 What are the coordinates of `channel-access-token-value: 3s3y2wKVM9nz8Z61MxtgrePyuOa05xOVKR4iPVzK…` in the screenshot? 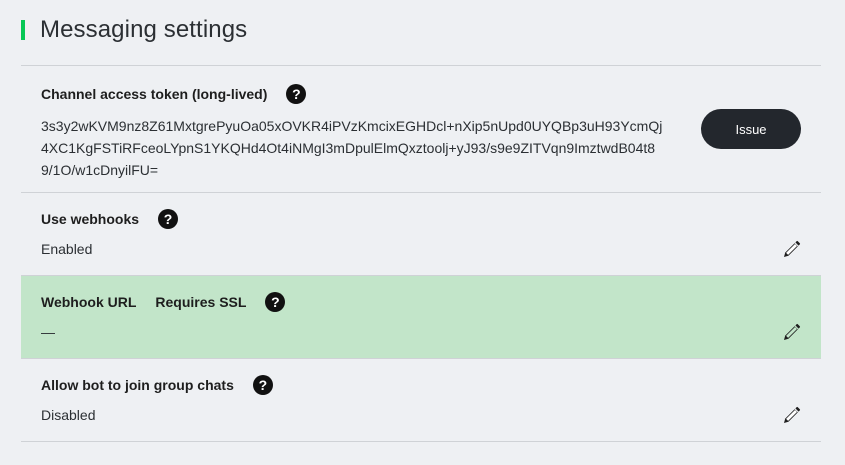 It's located at (352, 148).